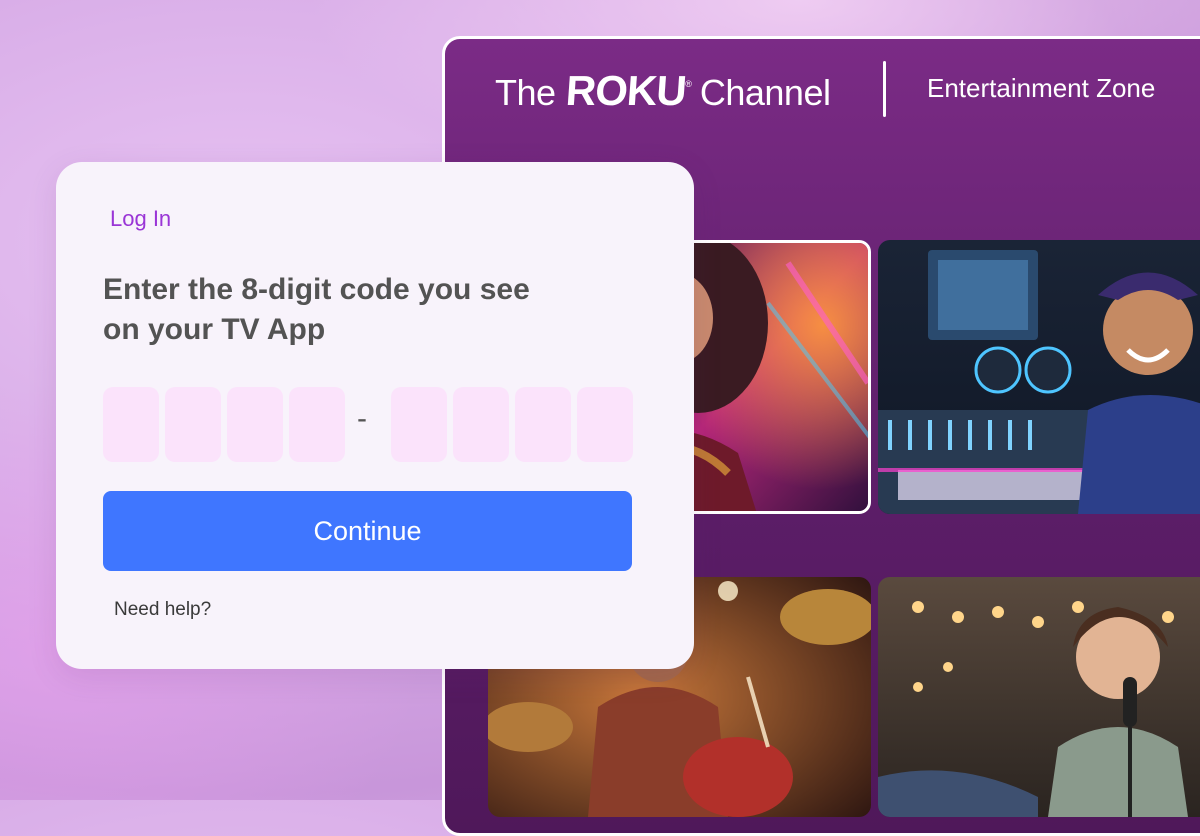 The image size is (1200, 836). I want to click on tile-music-producer, so click(1039, 377).